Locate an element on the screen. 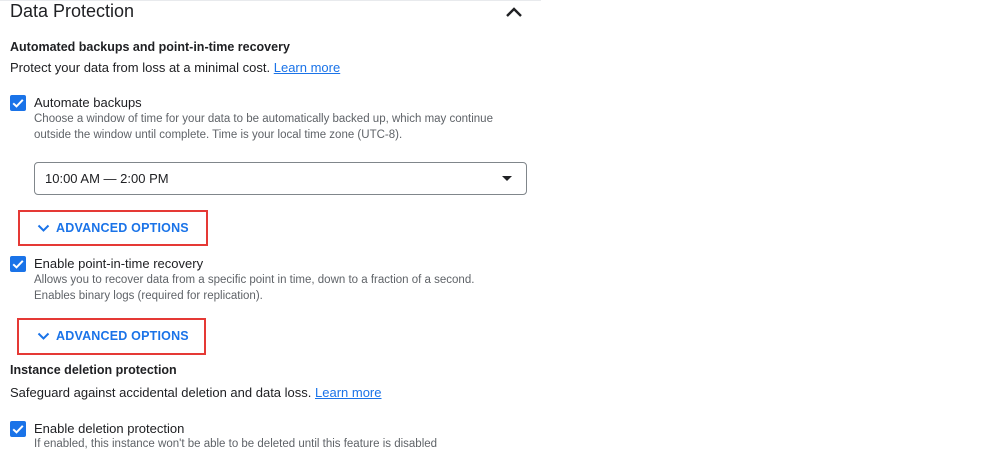 The height and width of the screenshot is (459, 1000). deletion-protection-checkbox is located at coordinates (18, 429).